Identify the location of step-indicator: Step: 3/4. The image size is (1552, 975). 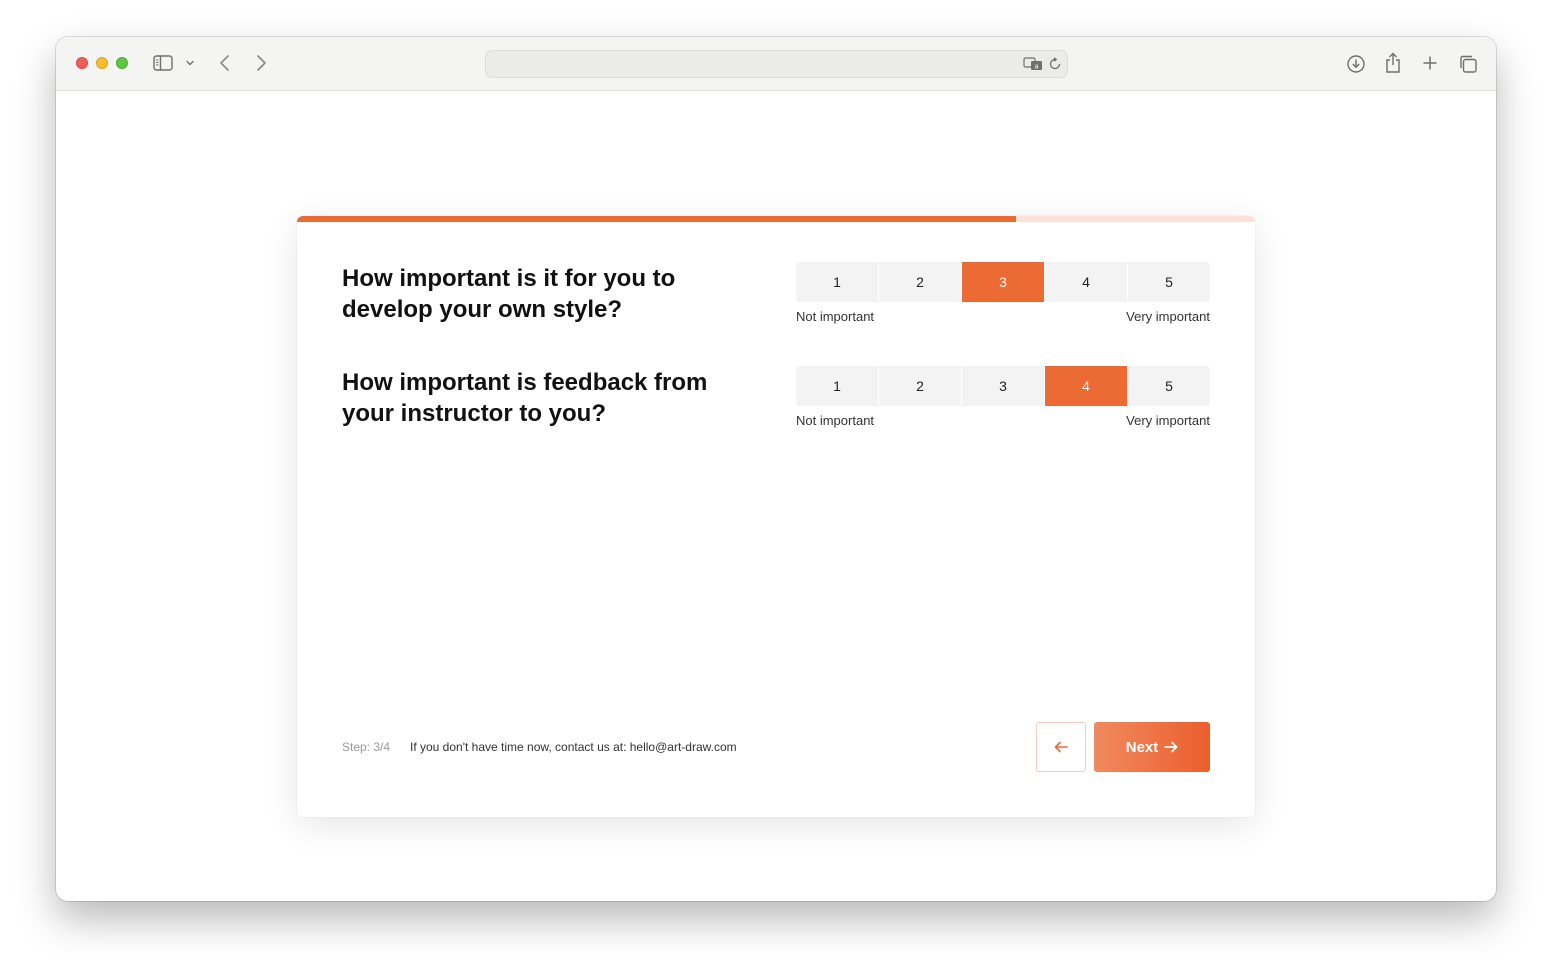
(366, 747).